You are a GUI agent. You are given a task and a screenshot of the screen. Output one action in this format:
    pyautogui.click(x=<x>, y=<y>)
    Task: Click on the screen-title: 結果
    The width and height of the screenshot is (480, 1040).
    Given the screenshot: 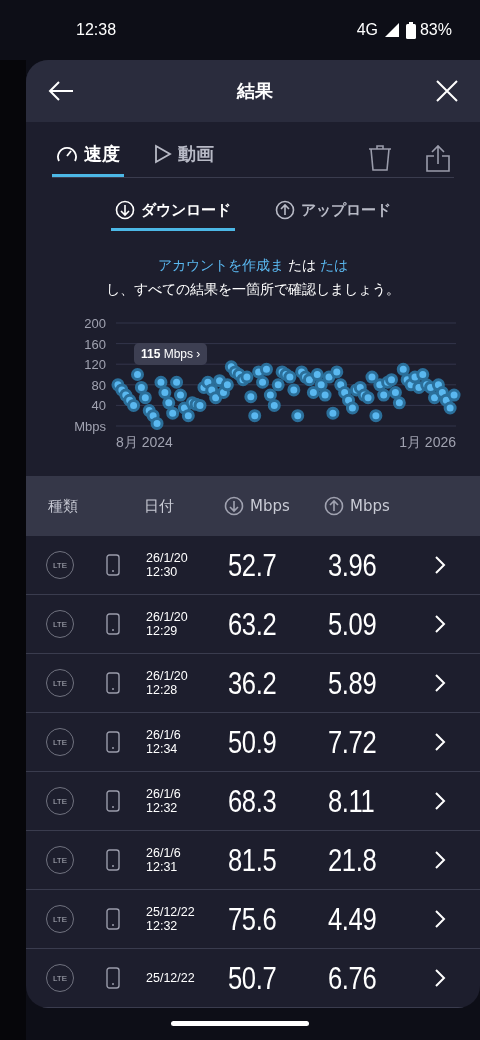 What is the action you would take?
    pyautogui.click(x=255, y=91)
    